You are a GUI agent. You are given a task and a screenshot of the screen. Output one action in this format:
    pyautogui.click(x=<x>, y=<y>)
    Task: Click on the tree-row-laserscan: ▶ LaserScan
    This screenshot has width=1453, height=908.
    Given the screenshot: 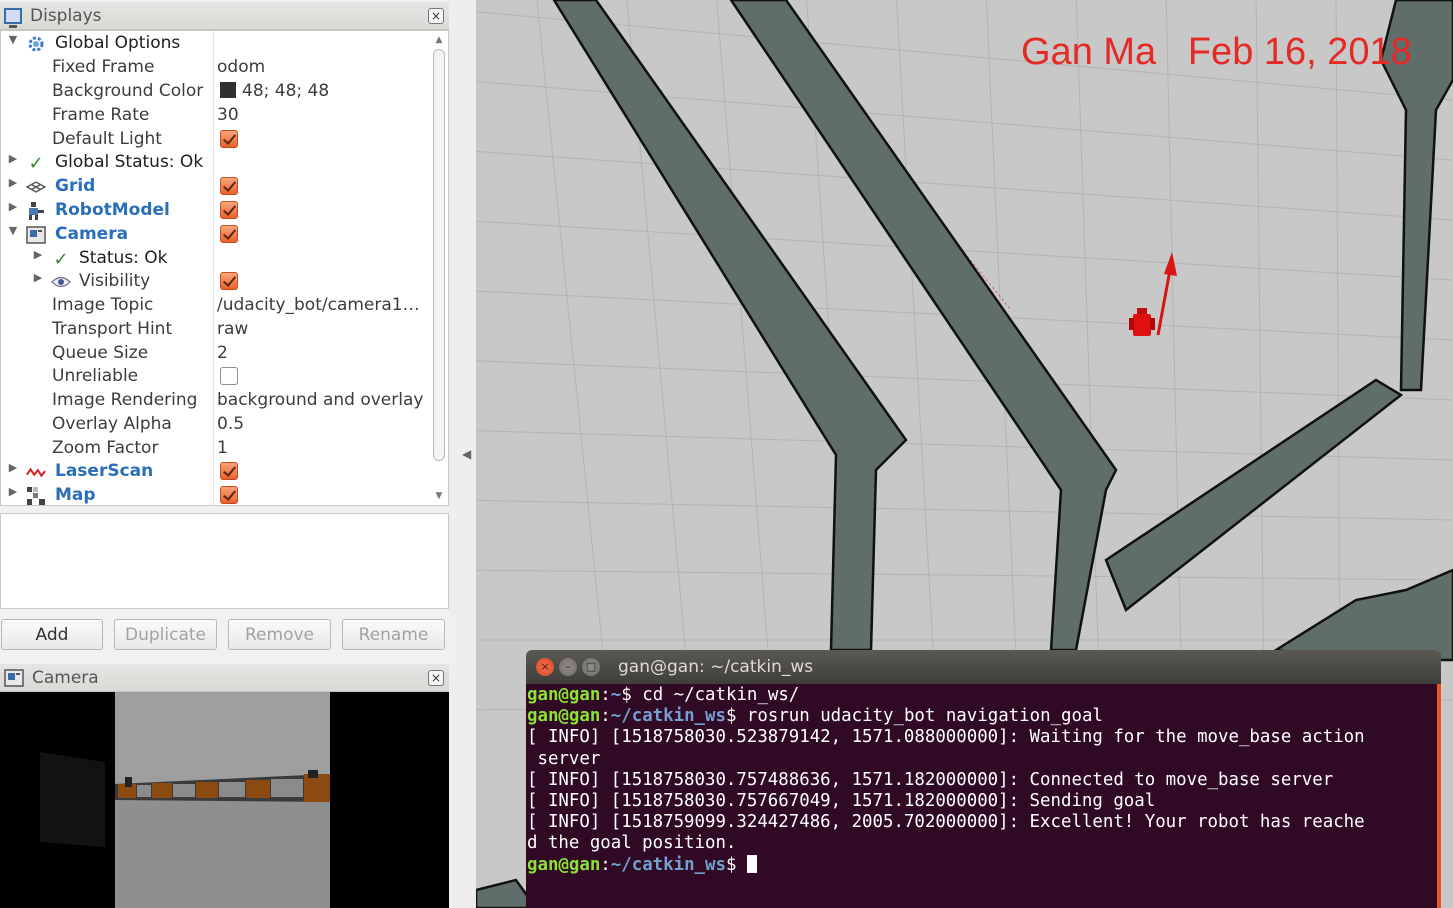 What is the action you would take?
    pyautogui.click(x=215, y=472)
    